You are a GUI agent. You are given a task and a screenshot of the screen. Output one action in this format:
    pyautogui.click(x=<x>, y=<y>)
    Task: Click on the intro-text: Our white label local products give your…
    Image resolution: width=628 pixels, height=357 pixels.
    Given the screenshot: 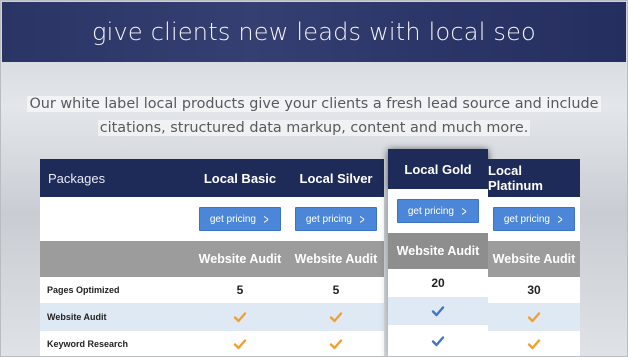 What is the action you would take?
    pyautogui.click(x=314, y=116)
    